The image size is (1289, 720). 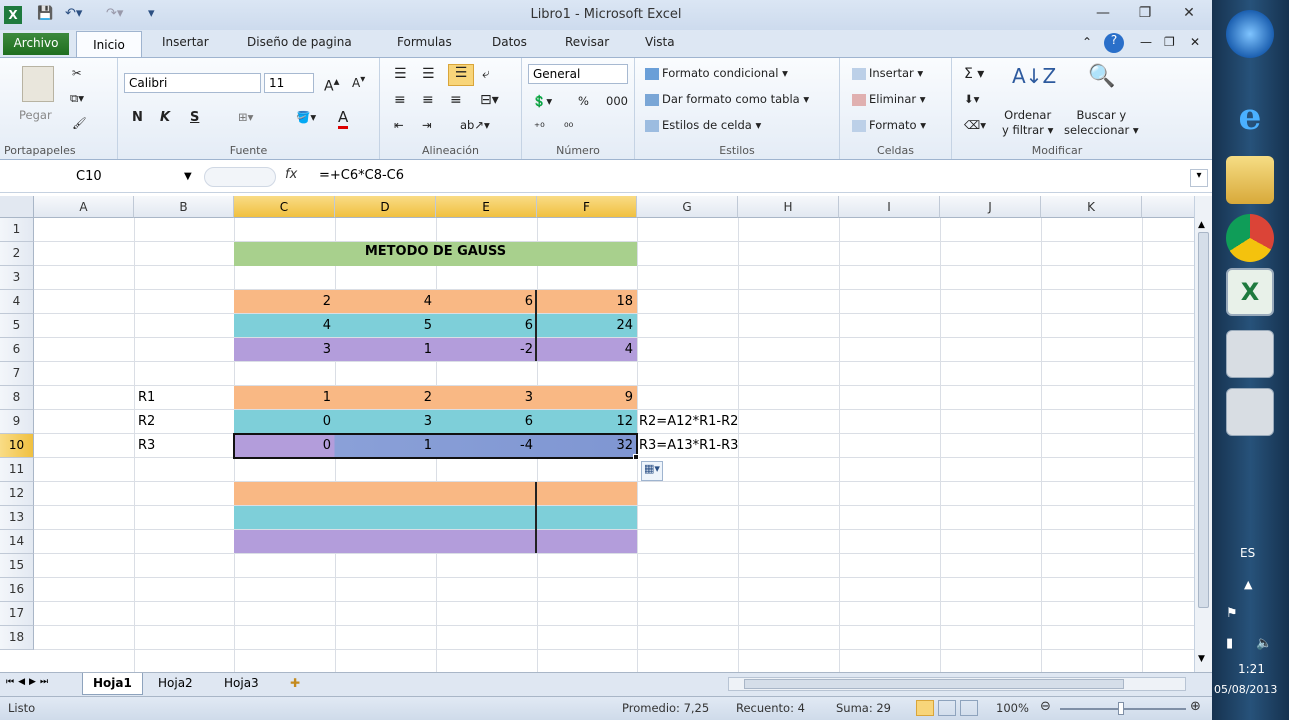 What do you see at coordinates (77, 98) in the screenshot?
I see `copy-icon: ⧉▾` at bounding box center [77, 98].